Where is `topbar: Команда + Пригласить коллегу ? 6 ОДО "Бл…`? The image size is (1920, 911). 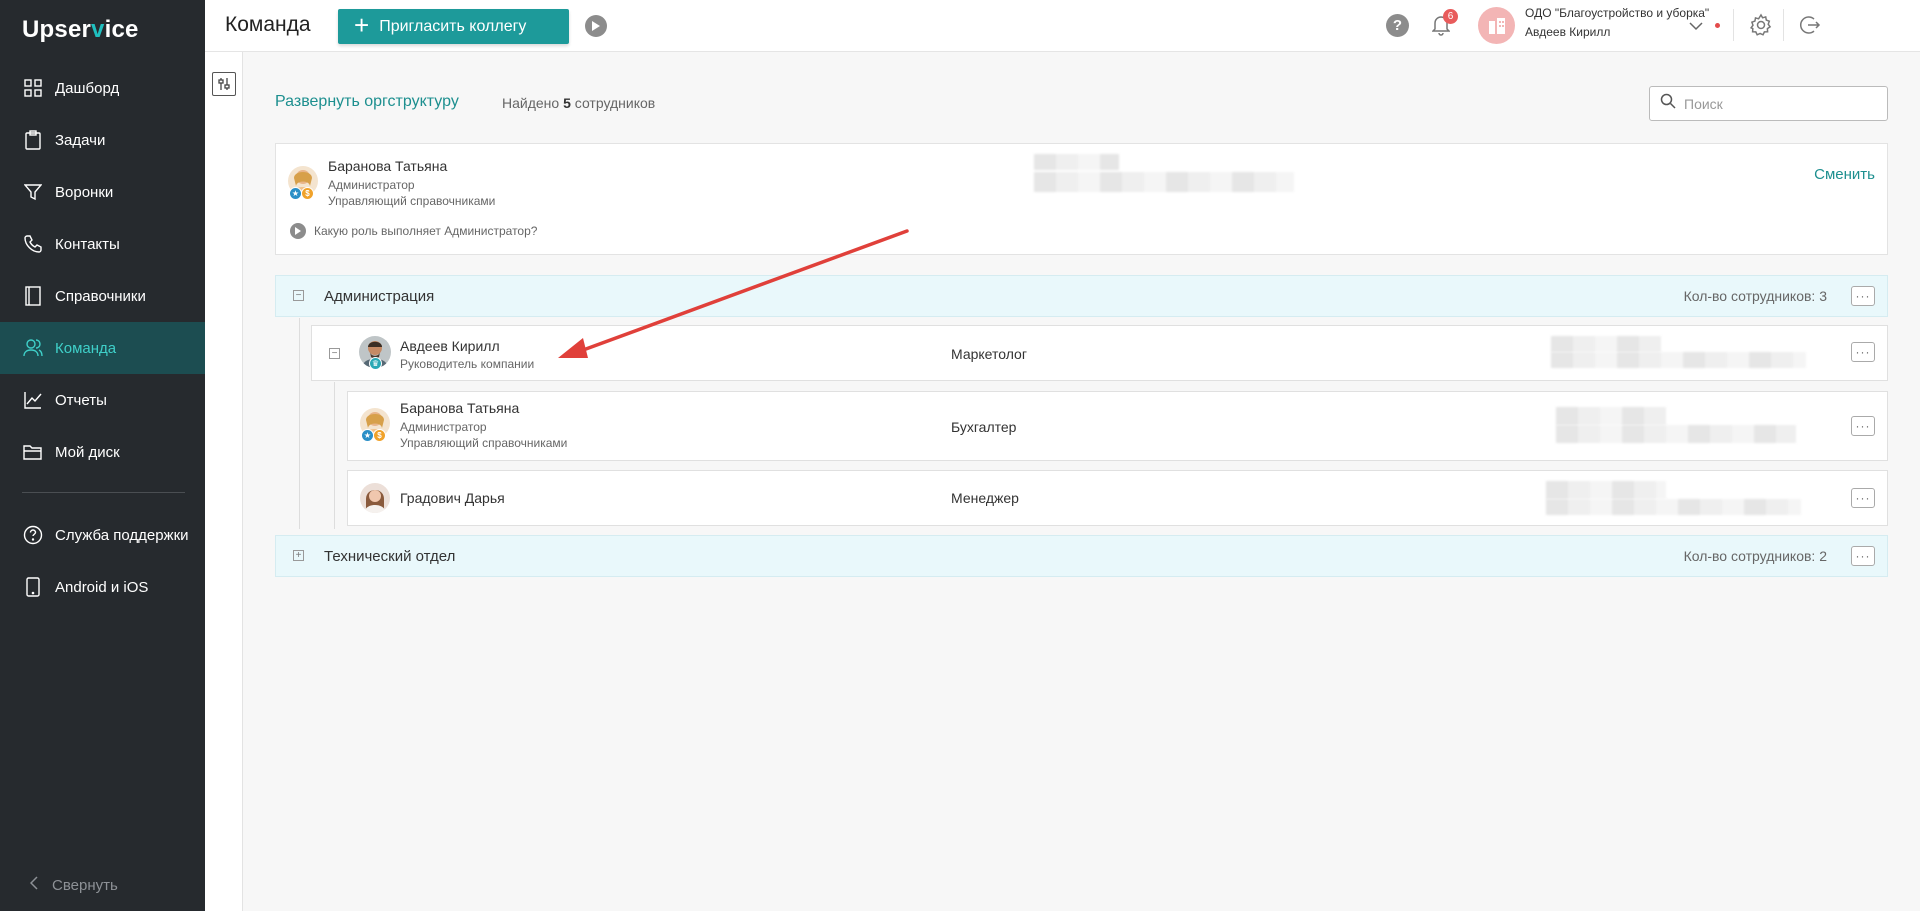
topbar: Команда + Пригласить коллегу ? 6 ОДО "Бл… is located at coordinates (1062, 26).